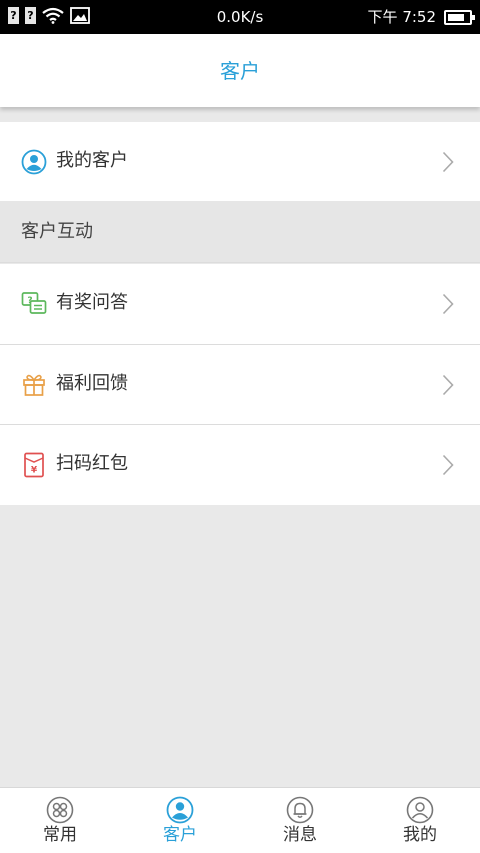 The width and height of the screenshot is (480, 853). I want to click on chat-question-icon: ?, so click(34, 303).